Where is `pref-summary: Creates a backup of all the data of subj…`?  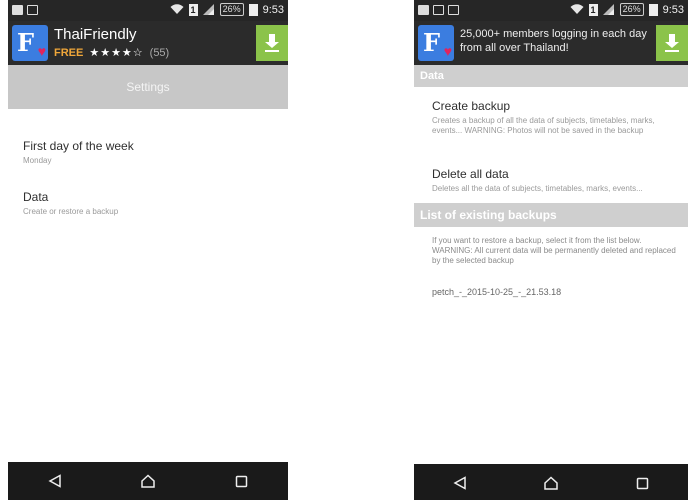 pref-summary: Creates a backup of all the data of subj… is located at coordinates (543, 125).